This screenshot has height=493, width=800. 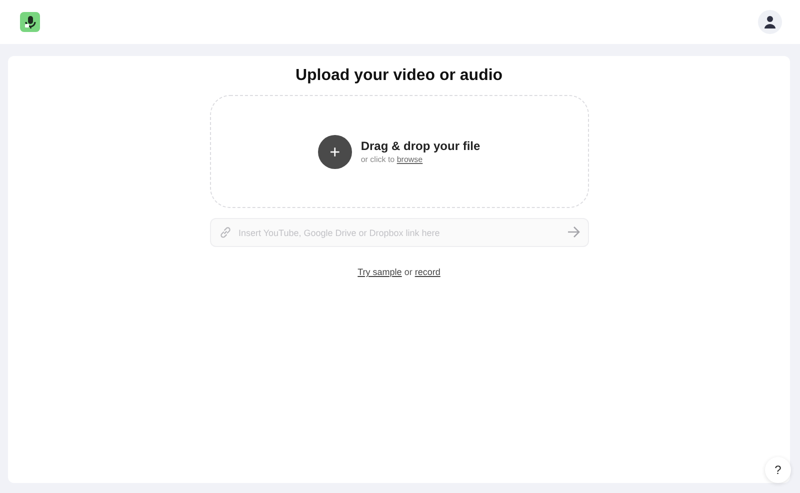 What do you see at coordinates (409, 159) in the screenshot?
I see `browse-link: browse` at bounding box center [409, 159].